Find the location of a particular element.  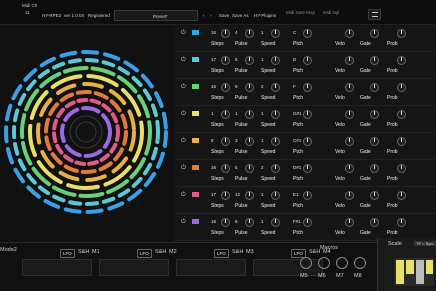

pulse-value: 1 is located at coordinates (236, 113).